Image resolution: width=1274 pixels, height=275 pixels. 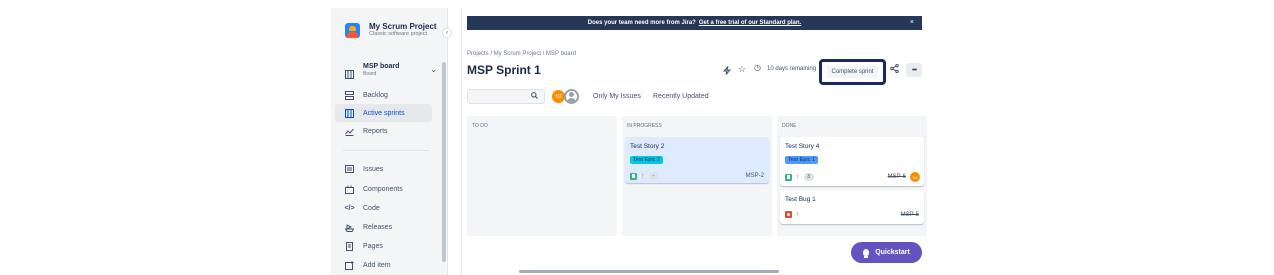 I want to click on column-header: DONE, so click(x=789, y=126).